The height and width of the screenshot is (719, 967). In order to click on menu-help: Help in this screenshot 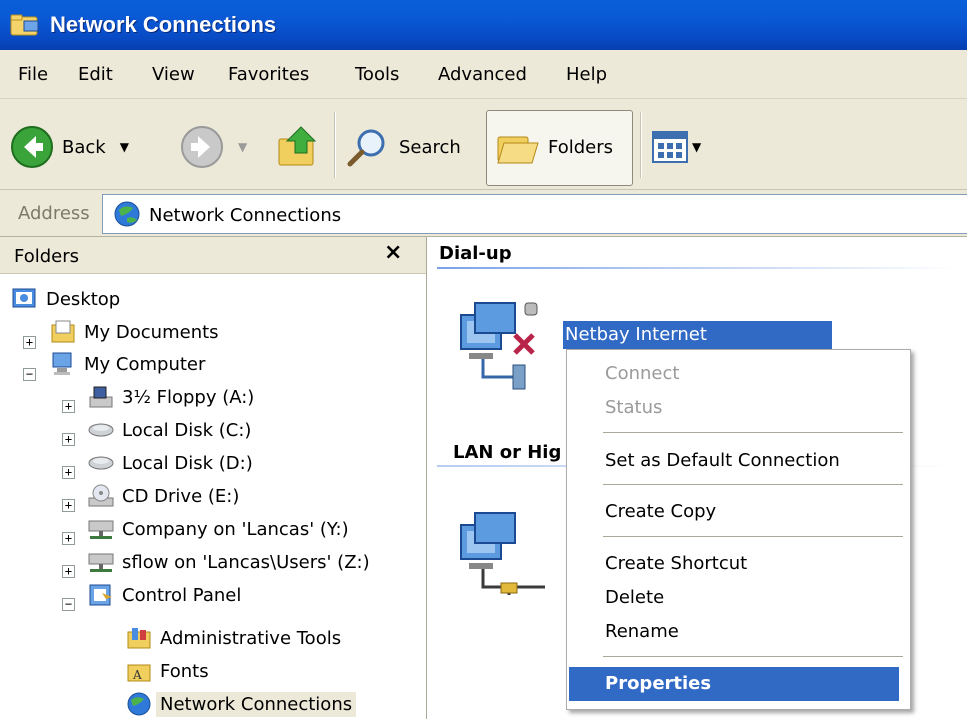, I will do `click(586, 74)`.